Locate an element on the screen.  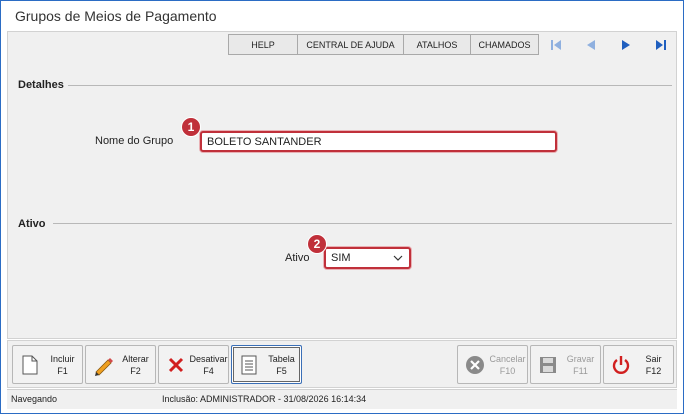
alterar-key: F2 is located at coordinates (135, 370).